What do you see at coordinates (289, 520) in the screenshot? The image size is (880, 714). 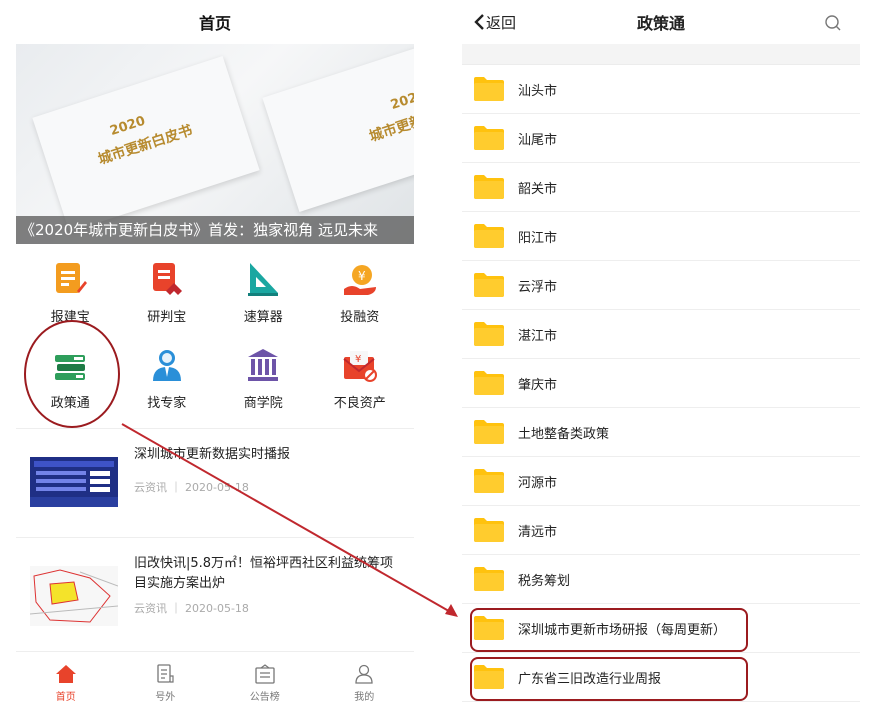 I see `annotation-arrow` at bounding box center [289, 520].